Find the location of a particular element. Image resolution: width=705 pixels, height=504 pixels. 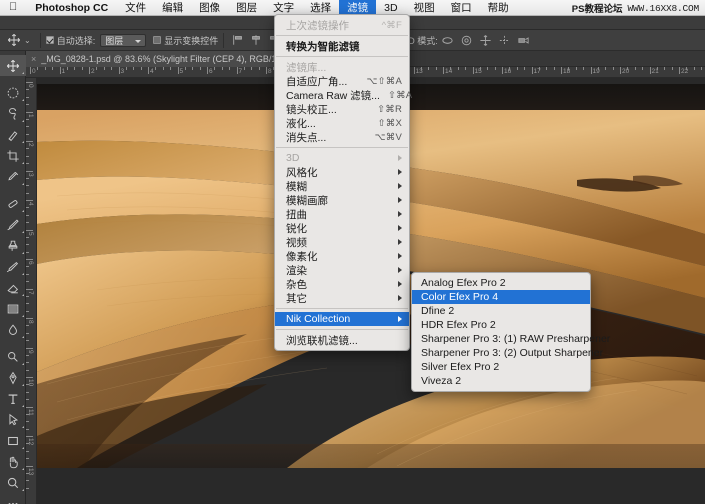

menu-item-渲染: 渲染 is located at coordinates (342, 270).